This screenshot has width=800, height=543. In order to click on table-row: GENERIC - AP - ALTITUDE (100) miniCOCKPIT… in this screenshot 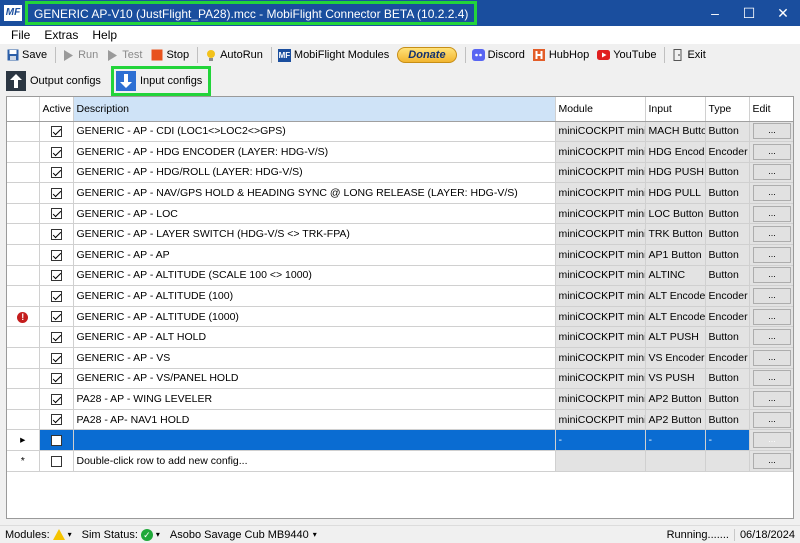, I will do `click(400, 296)`.